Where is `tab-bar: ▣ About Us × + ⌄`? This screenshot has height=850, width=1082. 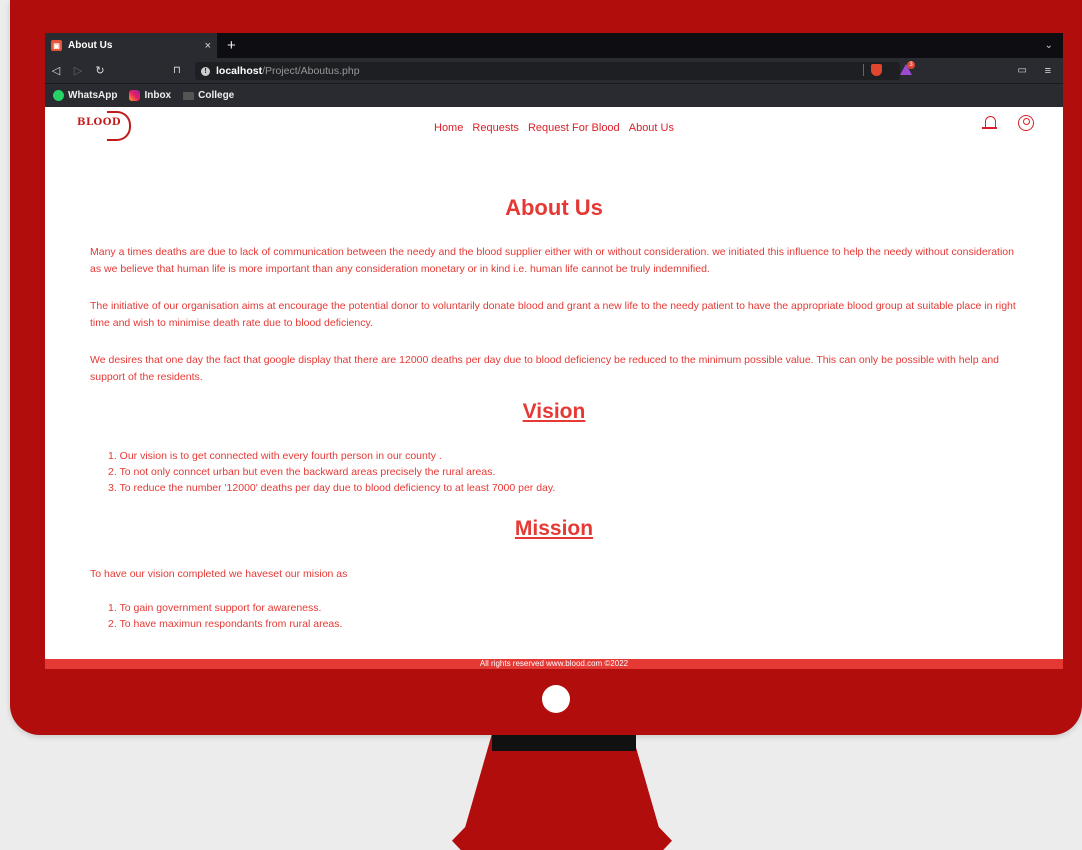
tab-bar: ▣ About Us × + ⌄ is located at coordinates (554, 45).